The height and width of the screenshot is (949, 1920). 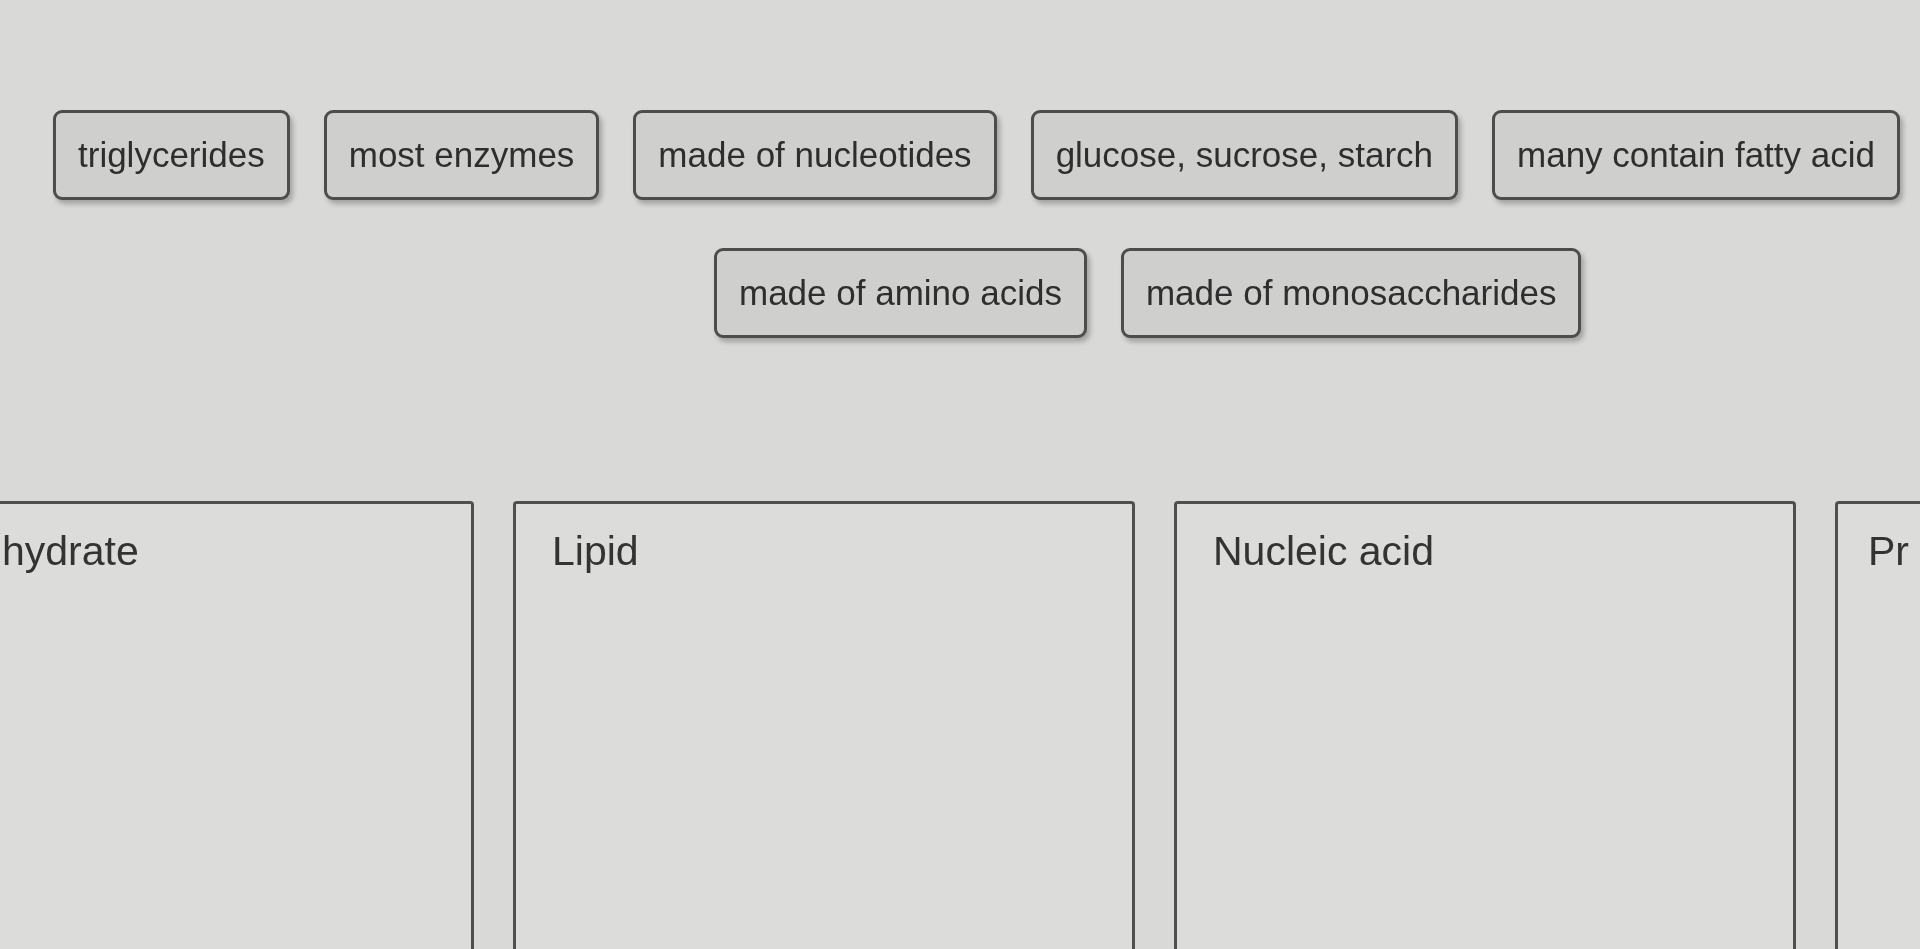 What do you see at coordinates (1877, 725) in the screenshot?
I see `drop-zone: Pr` at bounding box center [1877, 725].